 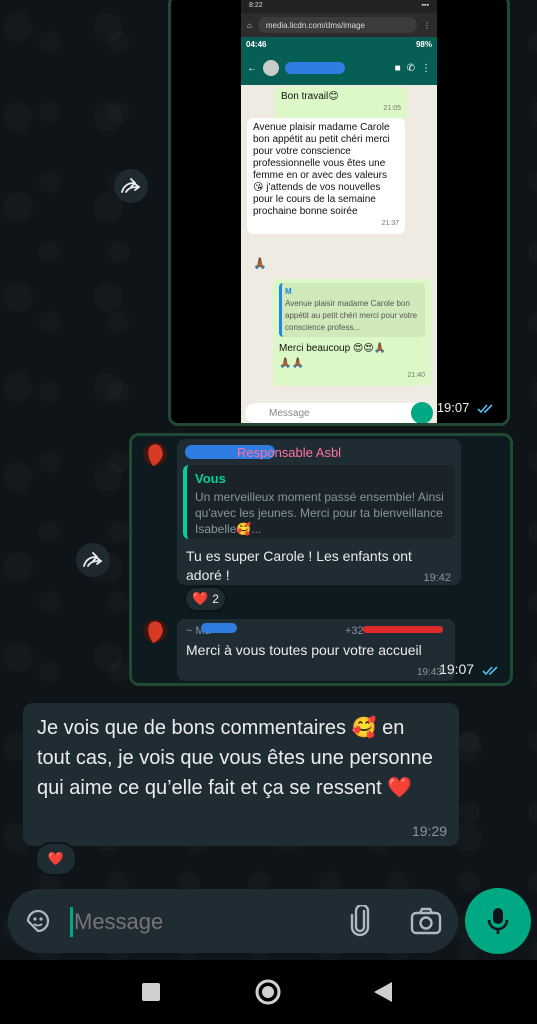 I want to click on phone-call-icon: ✆, so click(x=410, y=68).